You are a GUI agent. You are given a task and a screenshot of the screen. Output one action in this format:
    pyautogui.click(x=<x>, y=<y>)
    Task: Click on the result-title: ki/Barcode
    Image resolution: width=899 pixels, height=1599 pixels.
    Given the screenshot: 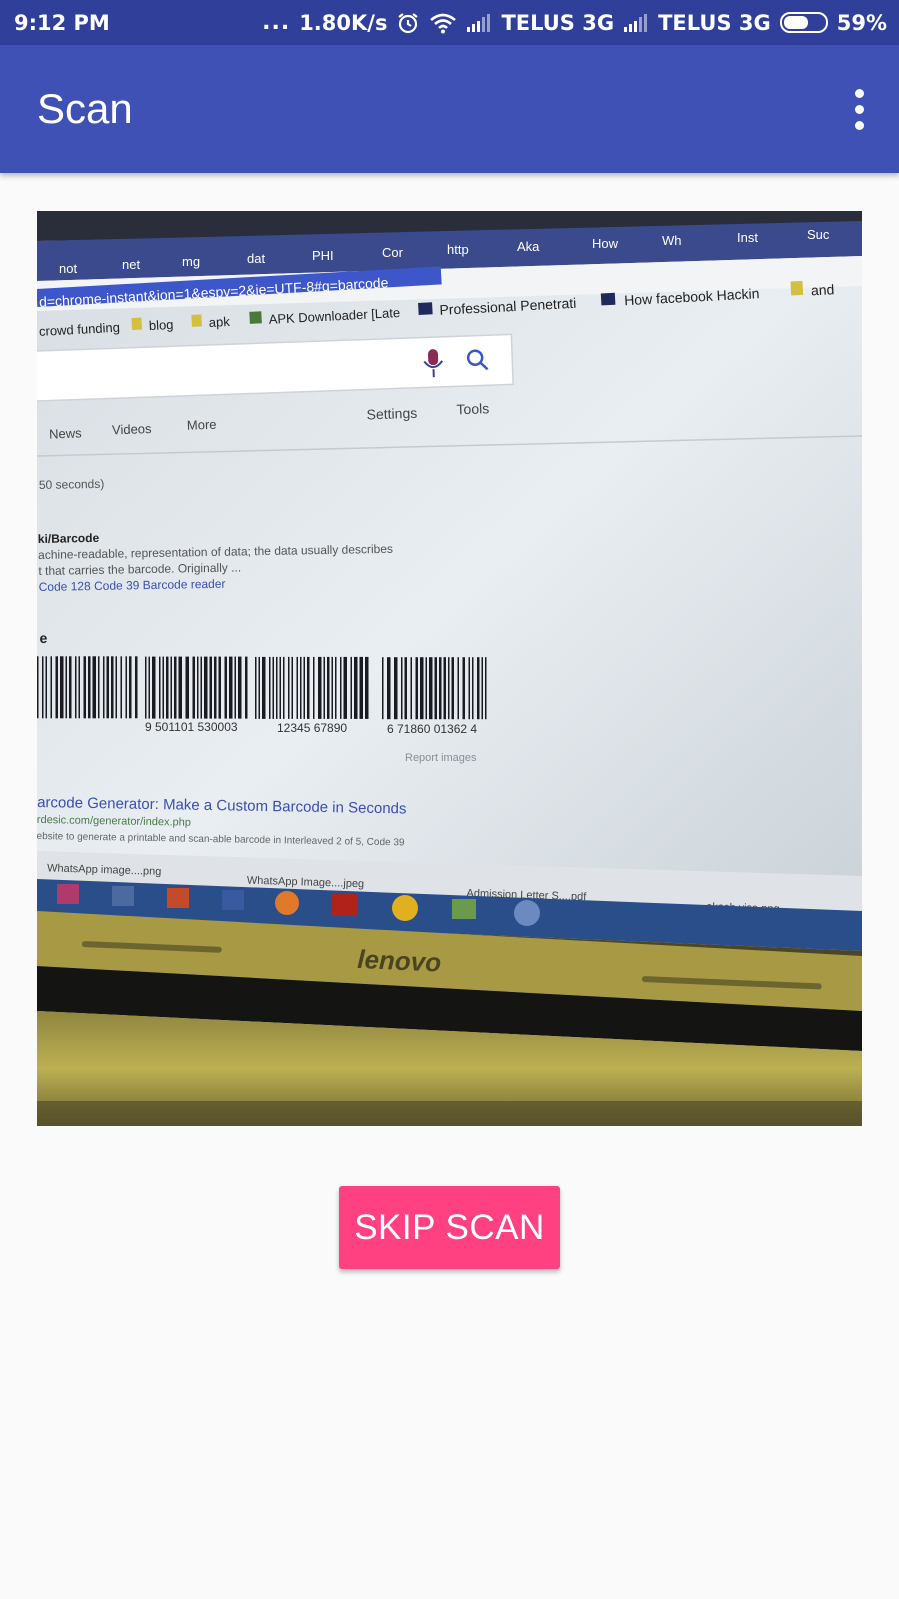 What is the action you would take?
    pyautogui.click(x=69, y=538)
    